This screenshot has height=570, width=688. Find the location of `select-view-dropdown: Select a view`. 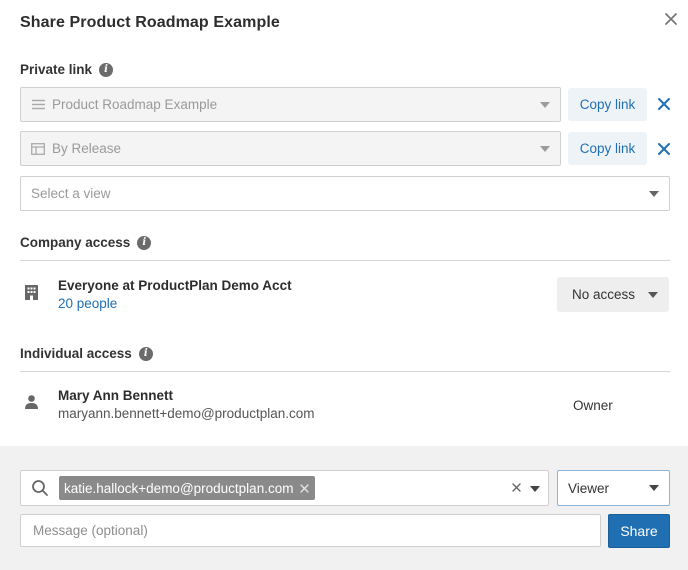

select-view-dropdown: Select a view is located at coordinates (345, 193).